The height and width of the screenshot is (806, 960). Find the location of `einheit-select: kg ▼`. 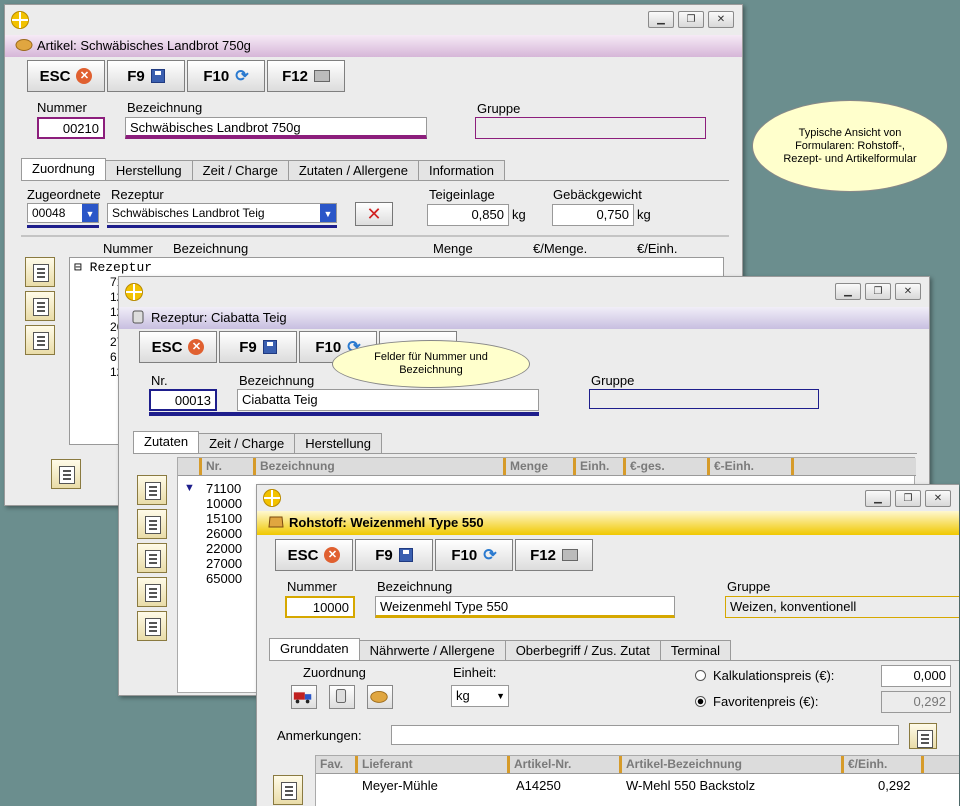

einheit-select: kg ▼ is located at coordinates (480, 696).